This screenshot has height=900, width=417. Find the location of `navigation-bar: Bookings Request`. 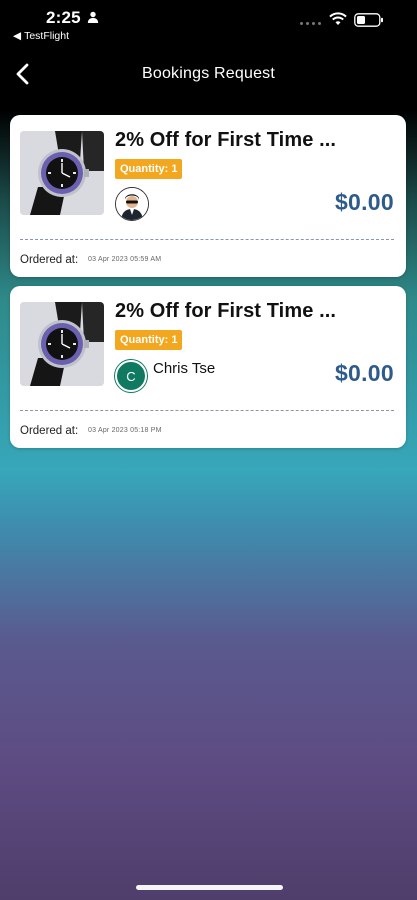

navigation-bar: Bookings Request is located at coordinates (208, 75).